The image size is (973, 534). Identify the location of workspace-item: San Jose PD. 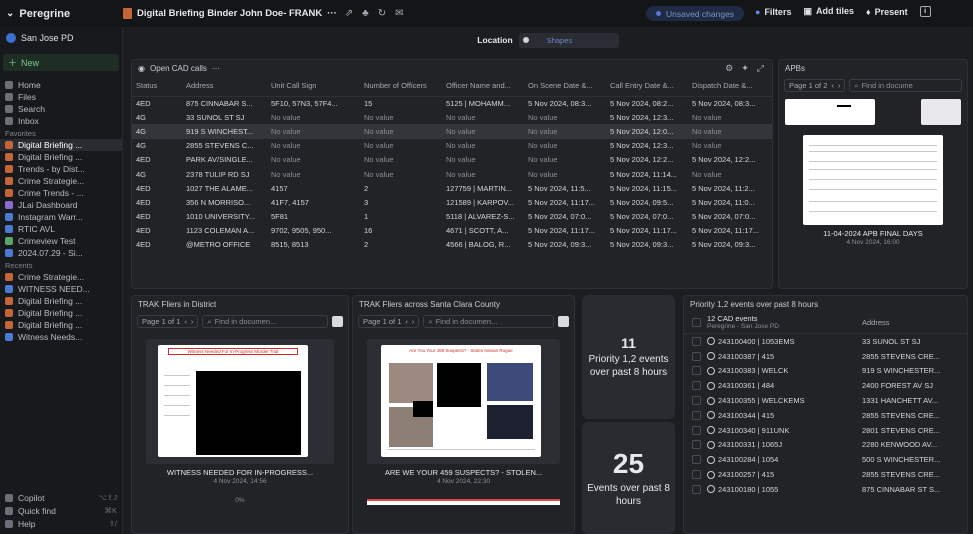
(61, 38).